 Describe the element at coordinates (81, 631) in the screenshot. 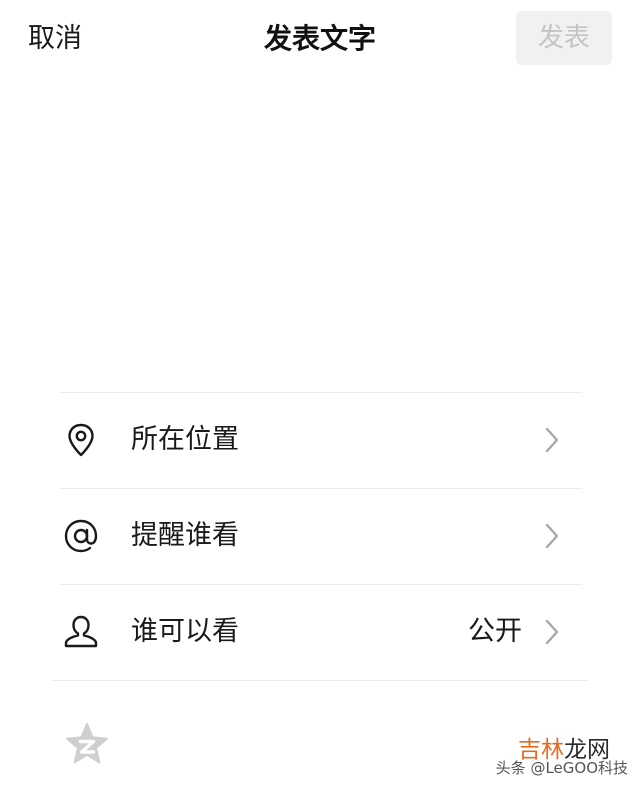

I see `person-icon` at that location.